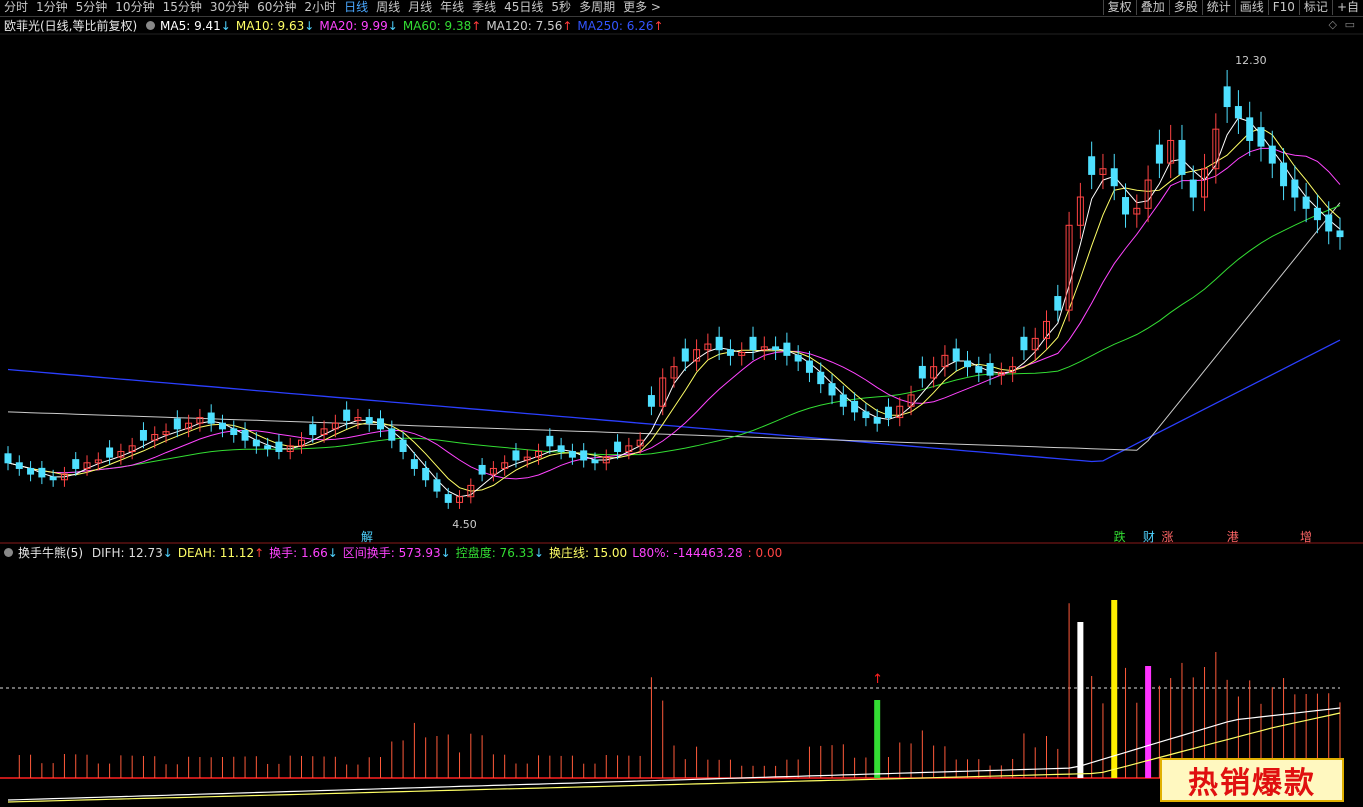 This screenshot has width=1363, height=807. Describe the element at coordinates (1306, 537) in the screenshot. I see `event-marker: 增` at that location.